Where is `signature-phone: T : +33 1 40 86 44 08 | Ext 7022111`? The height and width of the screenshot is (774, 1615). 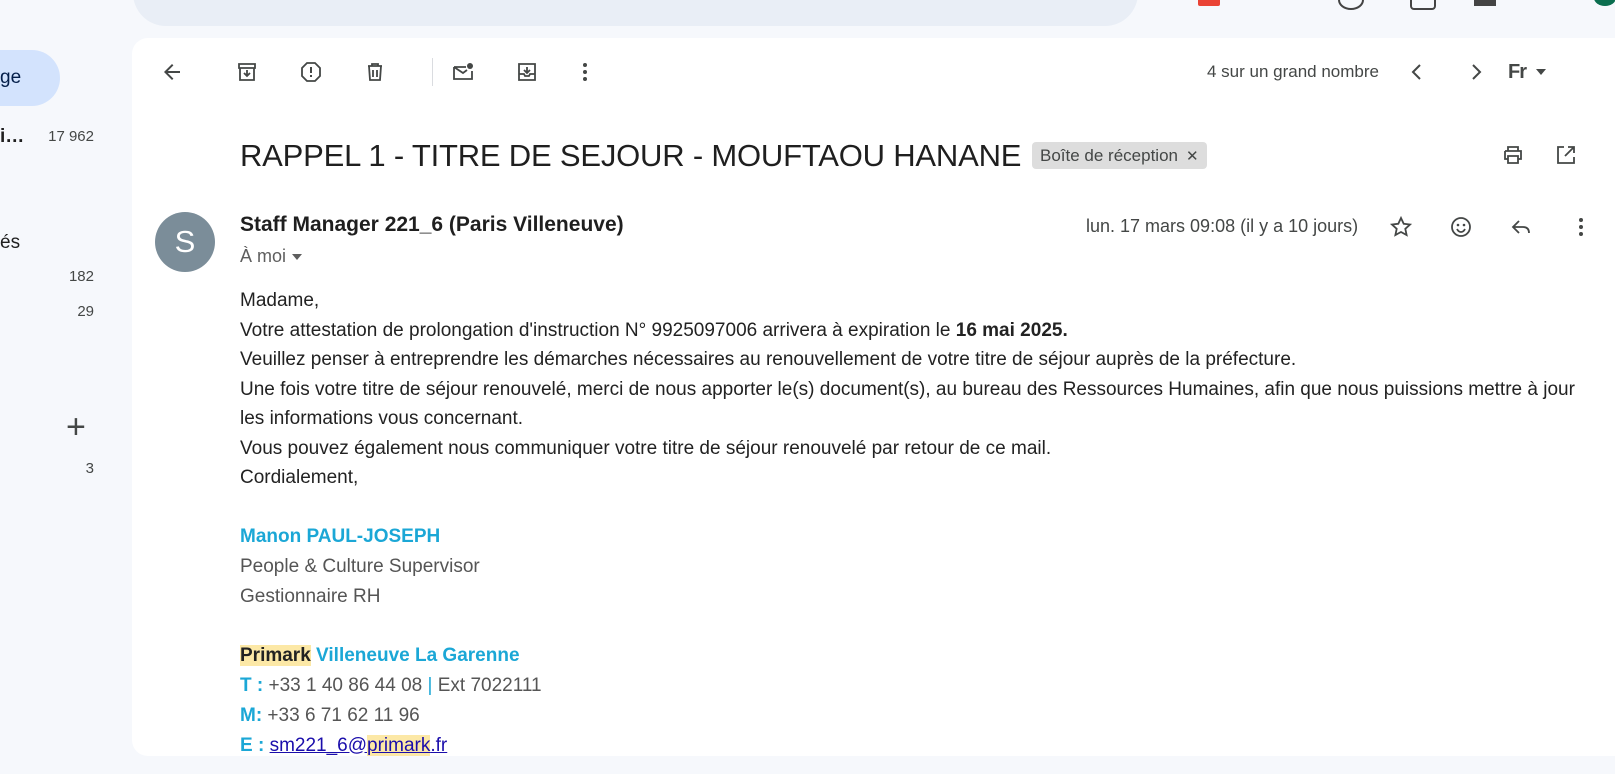 signature-phone: T : +33 1 40 86 44 08 | Ext 7022111 is located at coordinates (910, 686).